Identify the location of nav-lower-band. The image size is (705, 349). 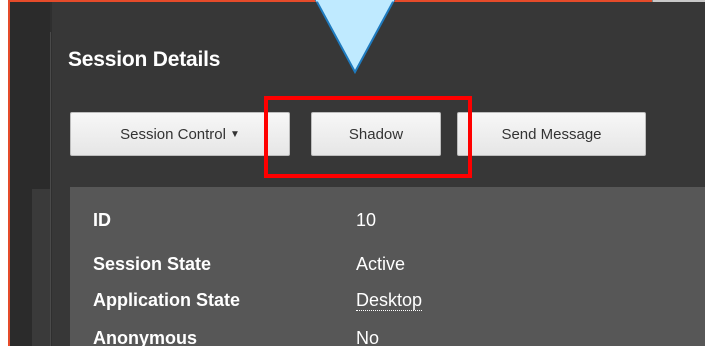
(41, 267).